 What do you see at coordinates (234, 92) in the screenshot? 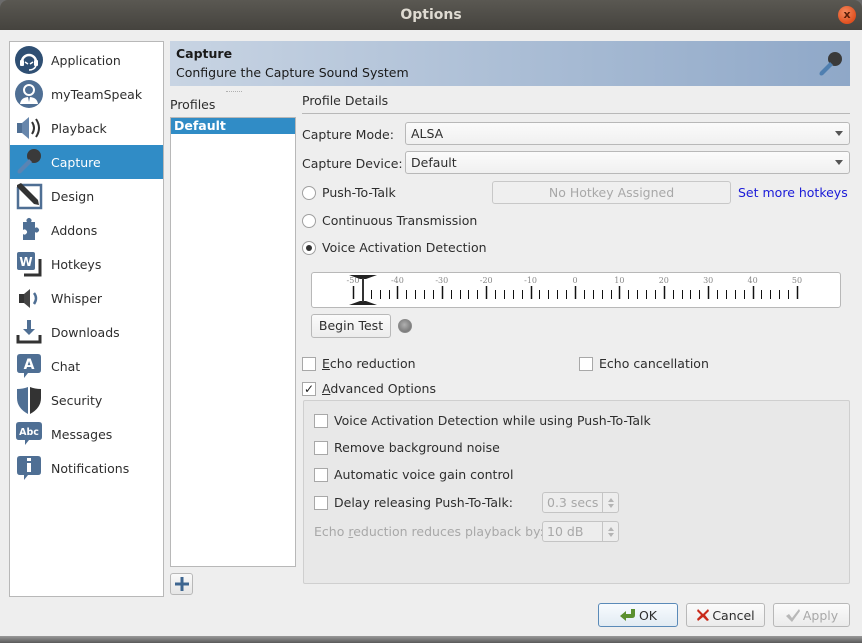
I see `splitter-handle` at bounding box center [234, 92].